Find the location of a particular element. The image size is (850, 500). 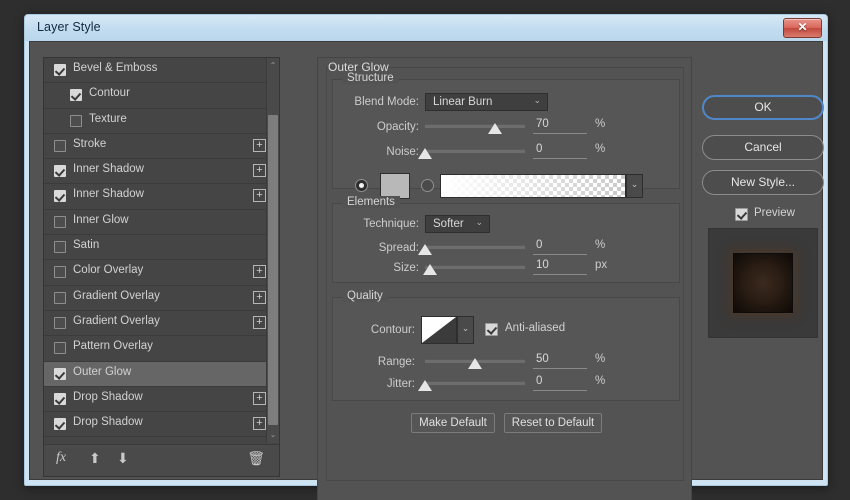

effect-row: Satin is located at coordinates (161, 248).